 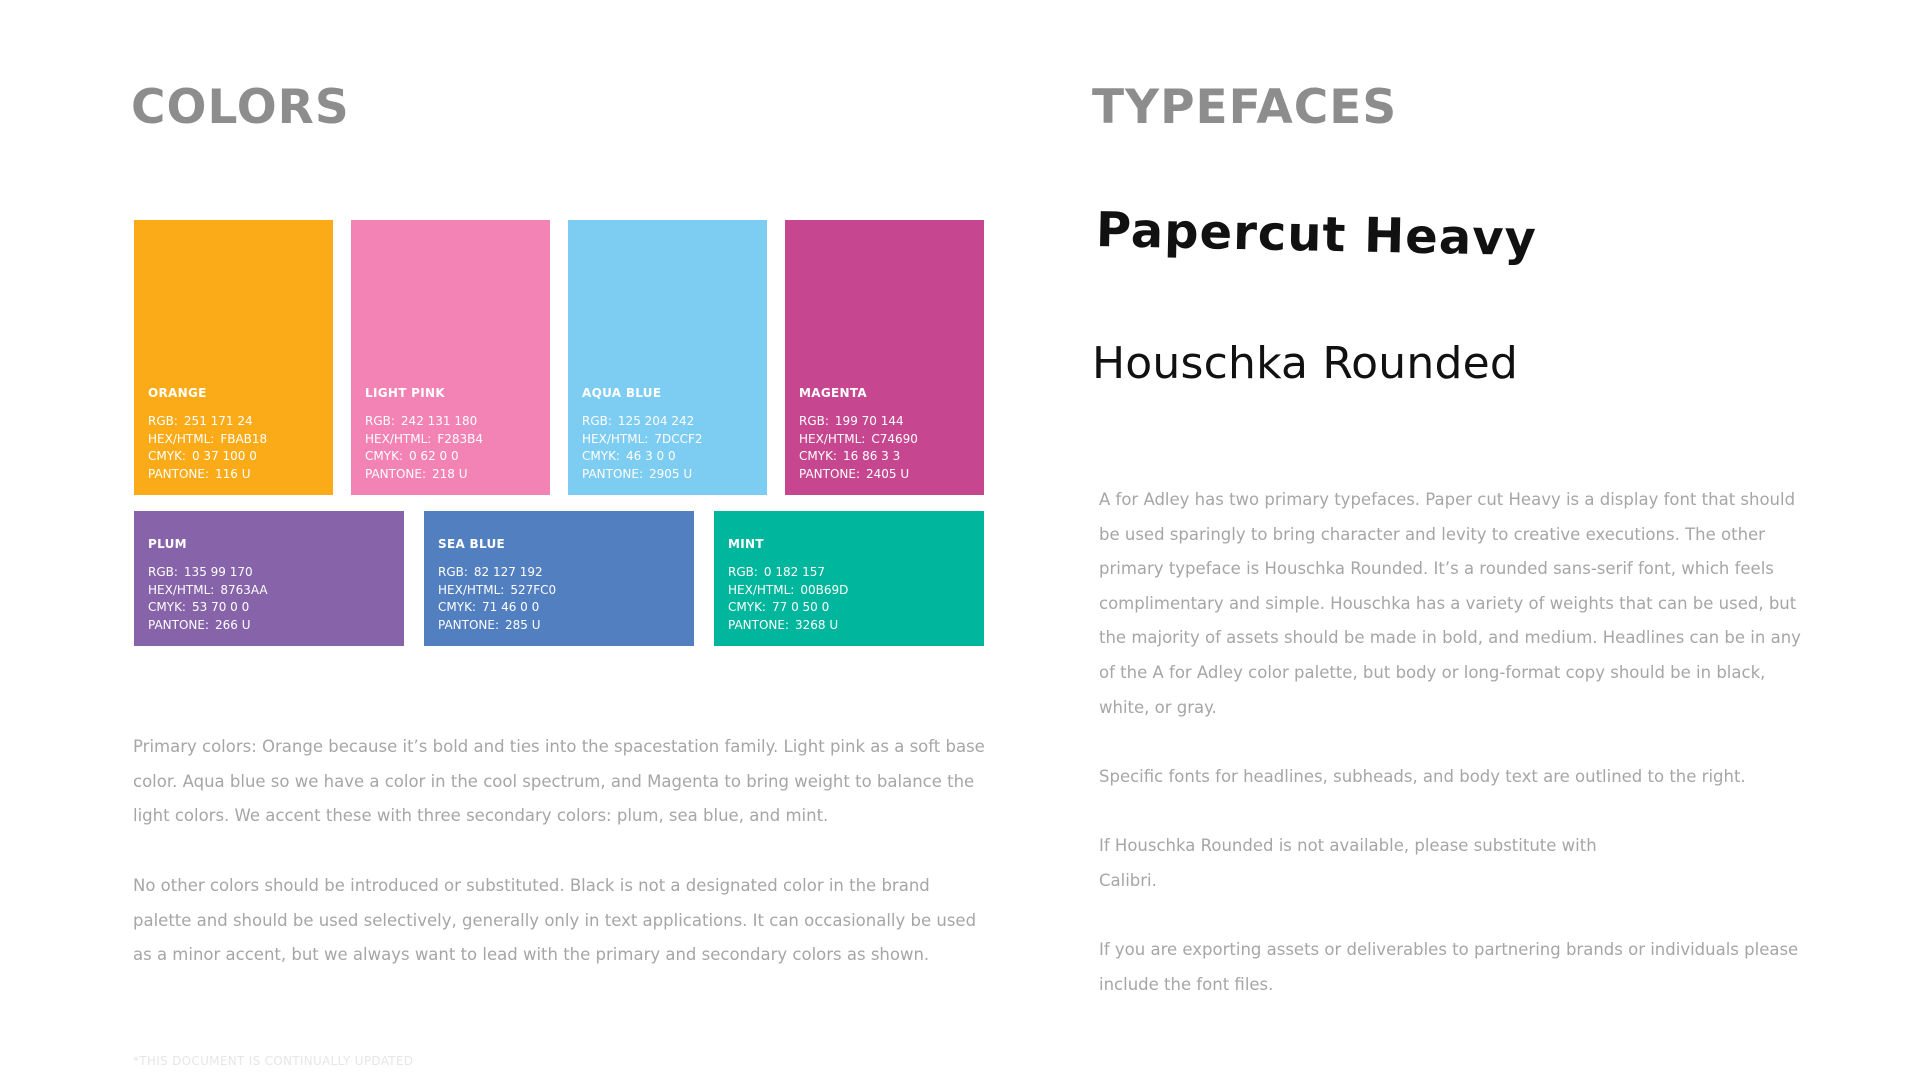 I want to click on swatch-rgb-value: 135 99 170, so click(x=218, y=572).